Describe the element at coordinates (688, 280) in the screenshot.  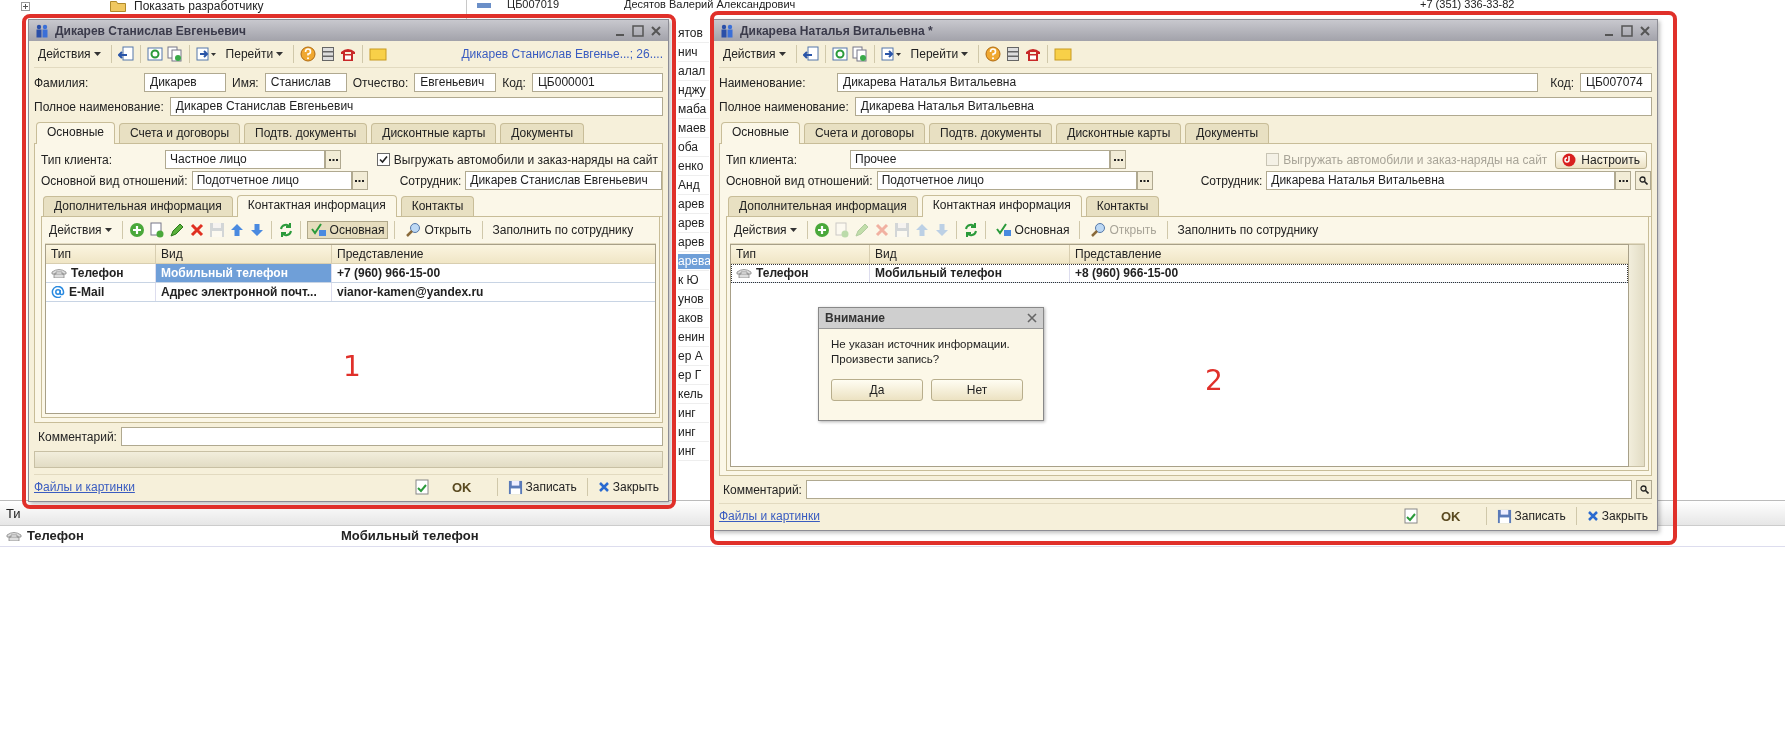
I see `list-cell: к Ю` at that location.